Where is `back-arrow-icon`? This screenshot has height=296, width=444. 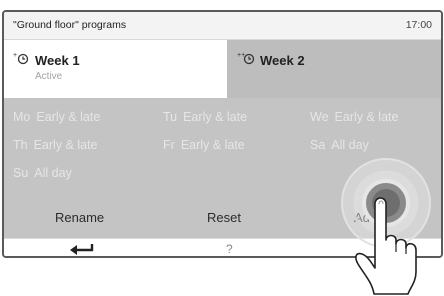 back-arrow-icon is located at coordinates (83, 248).